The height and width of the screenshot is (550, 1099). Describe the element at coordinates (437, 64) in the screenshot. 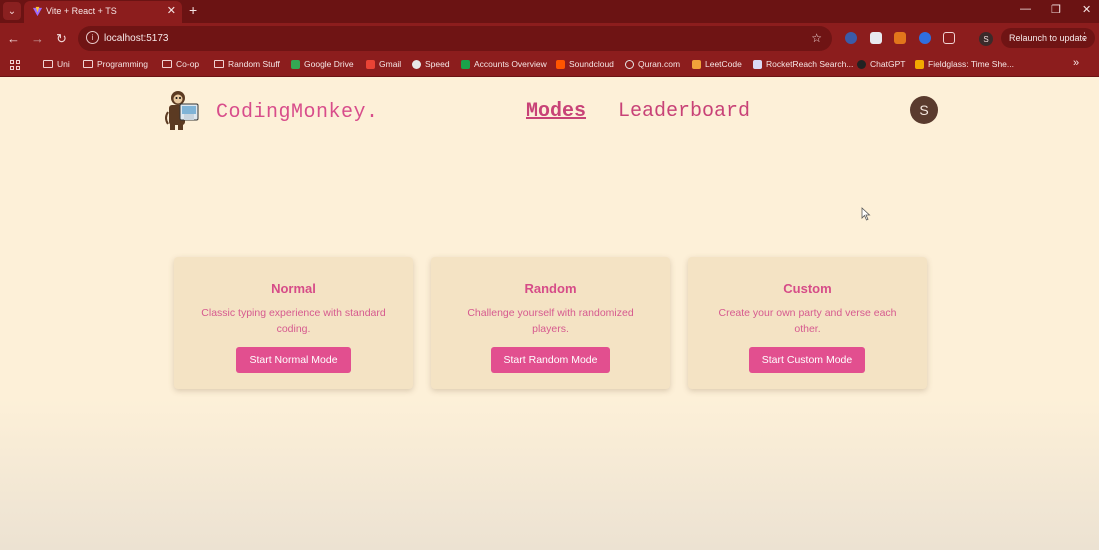

I see `bookmark-label: Speed` at that location.